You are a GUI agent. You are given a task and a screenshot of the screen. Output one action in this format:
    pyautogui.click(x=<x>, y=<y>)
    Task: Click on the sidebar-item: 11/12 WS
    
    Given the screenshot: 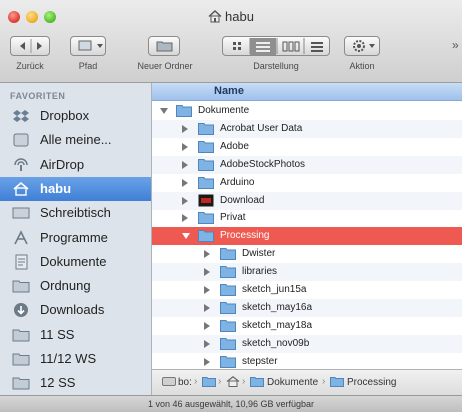 What is the action you would take?
    pyautogui.click(x=75, y=359)
    